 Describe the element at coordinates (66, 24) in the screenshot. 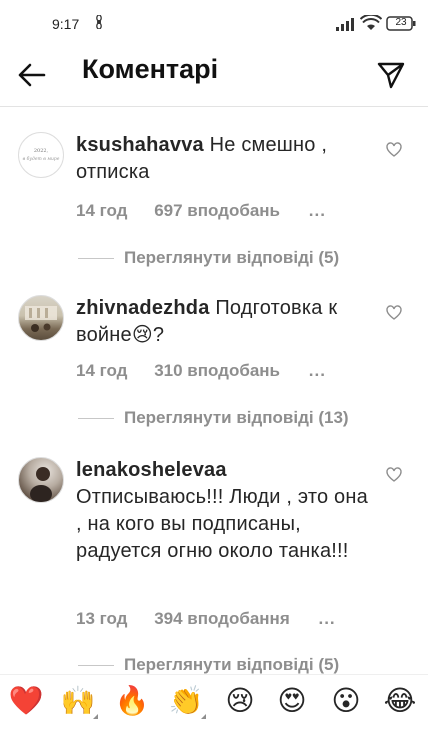

I see `status-time: 9:17` at that location.